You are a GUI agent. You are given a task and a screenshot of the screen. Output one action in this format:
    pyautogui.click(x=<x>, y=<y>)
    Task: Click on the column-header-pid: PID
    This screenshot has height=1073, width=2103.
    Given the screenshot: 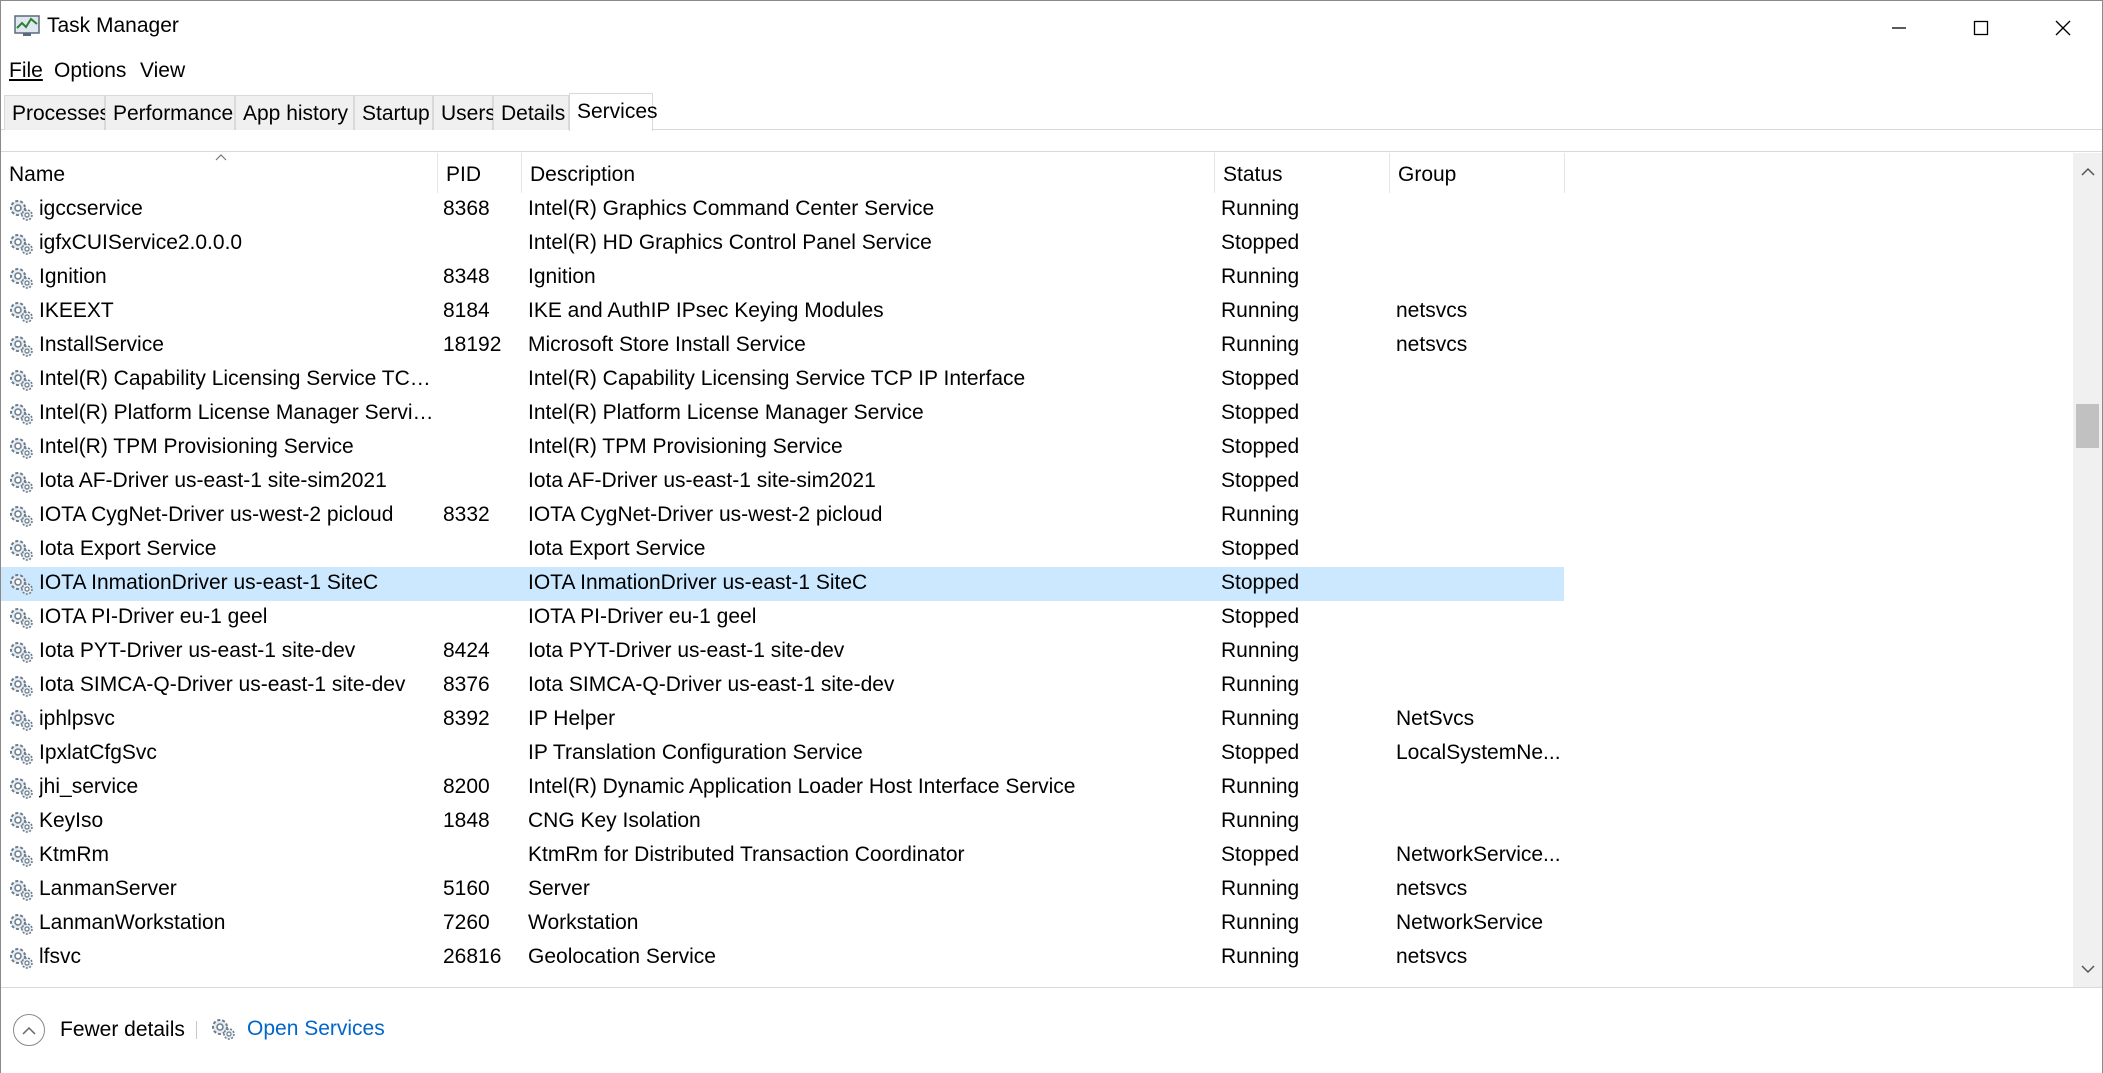 What is the action you would take?
    pyautogui.click(x=480, y=173)
    